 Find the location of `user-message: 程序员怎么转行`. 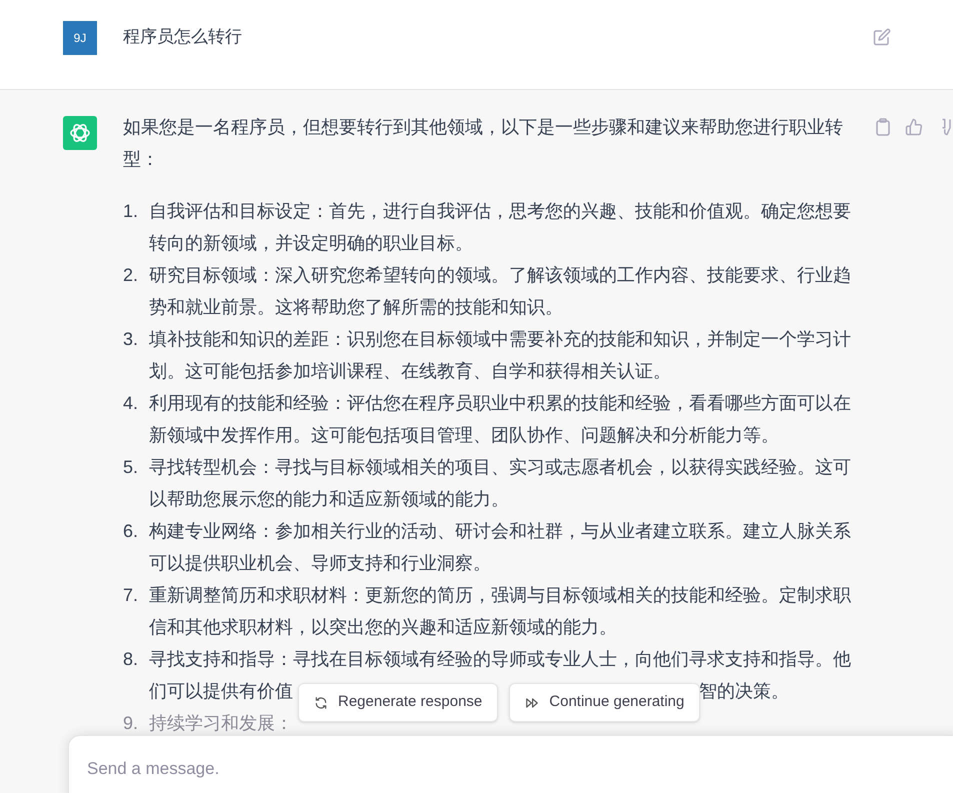

user-message: 程序员怎么转行 is located at coordinates (183, 37).